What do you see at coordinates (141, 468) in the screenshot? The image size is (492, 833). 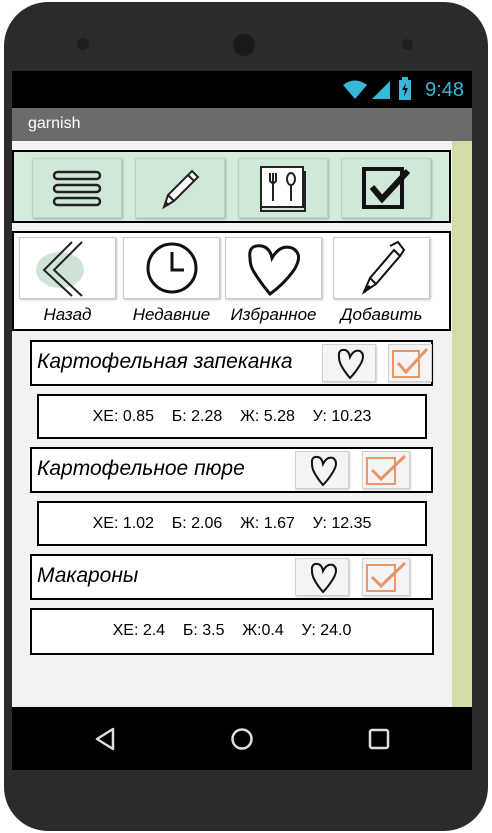 I see `item-name: Картофельное пюре` at bounding box center [141, 468].